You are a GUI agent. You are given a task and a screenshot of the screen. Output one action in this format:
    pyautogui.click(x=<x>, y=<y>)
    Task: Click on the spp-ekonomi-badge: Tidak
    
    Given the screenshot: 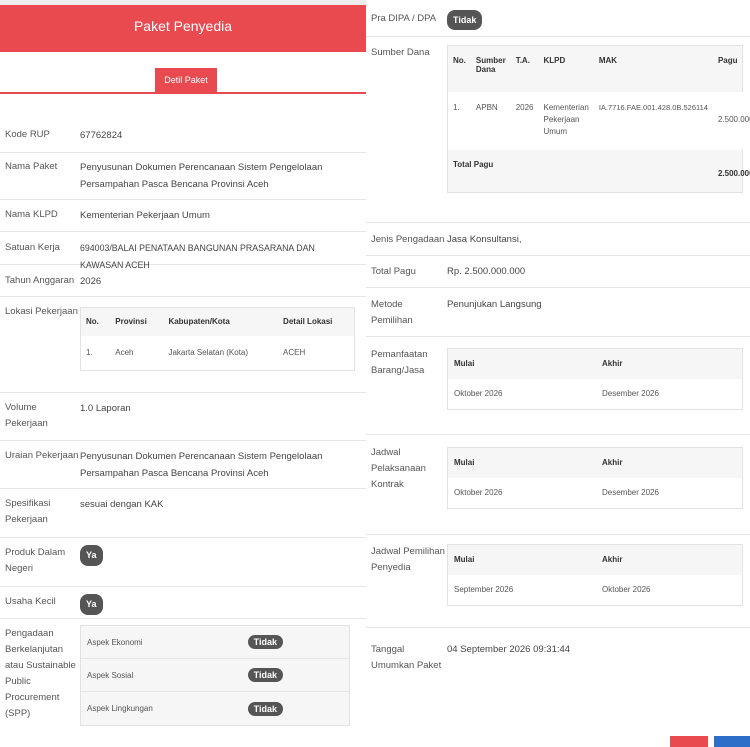 What is the action you would take?
    pyautogui.click(x=265, y=642)
    